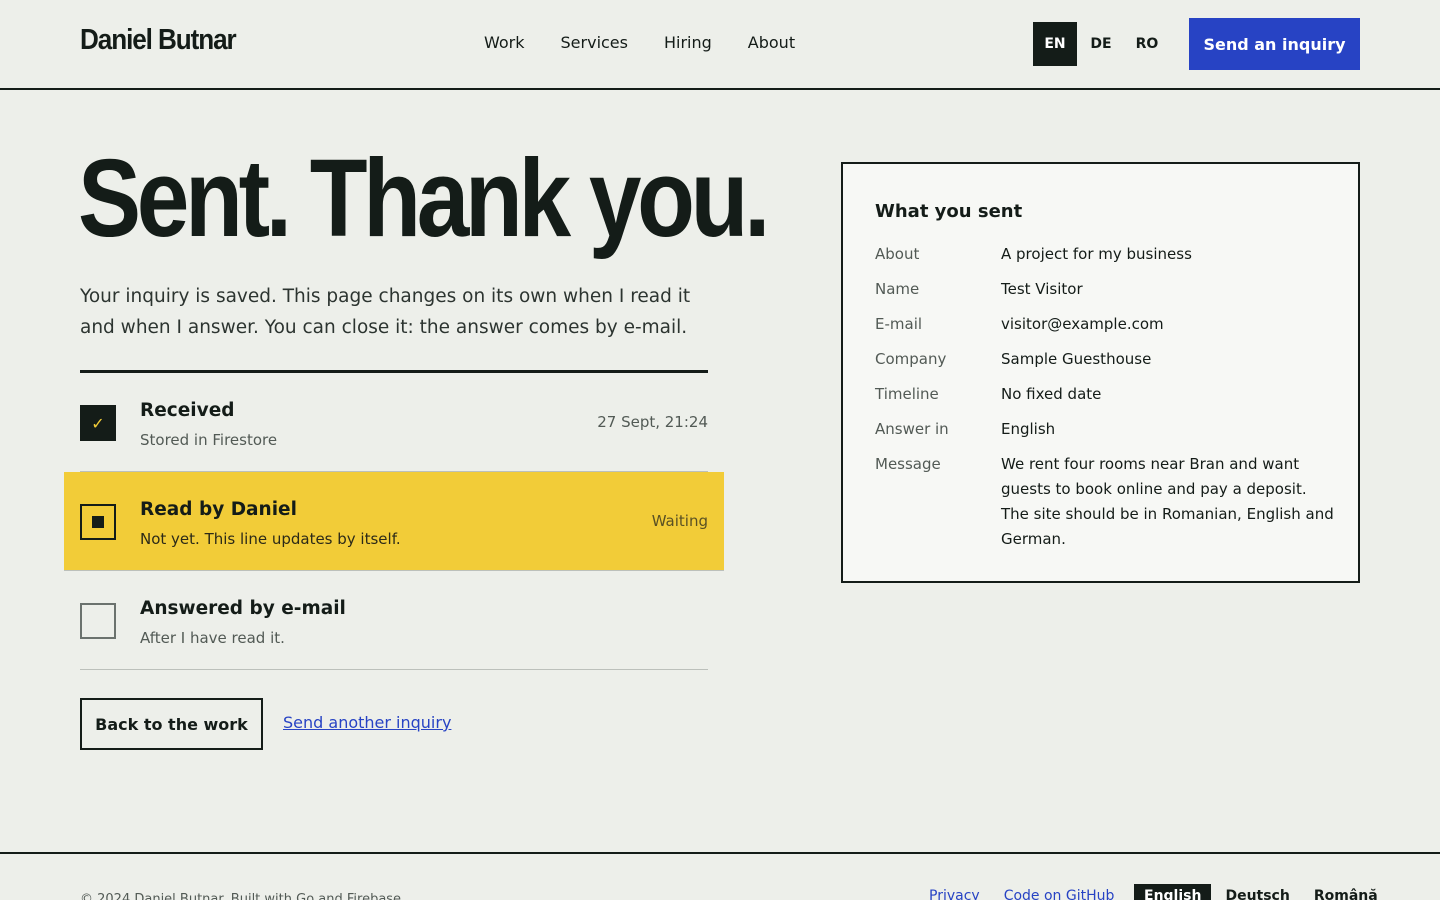  What do you see at coordinates (1055, 44) in the screenshot?
I see `lang-button-en: EN` at bounding box center [1055, 44].